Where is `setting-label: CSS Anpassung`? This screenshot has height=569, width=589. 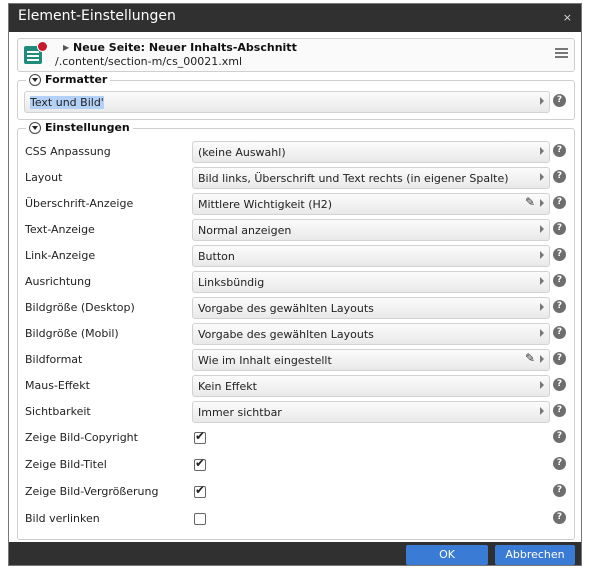
setting-label: CSS Anpassung is located at coordinates (68, 151).